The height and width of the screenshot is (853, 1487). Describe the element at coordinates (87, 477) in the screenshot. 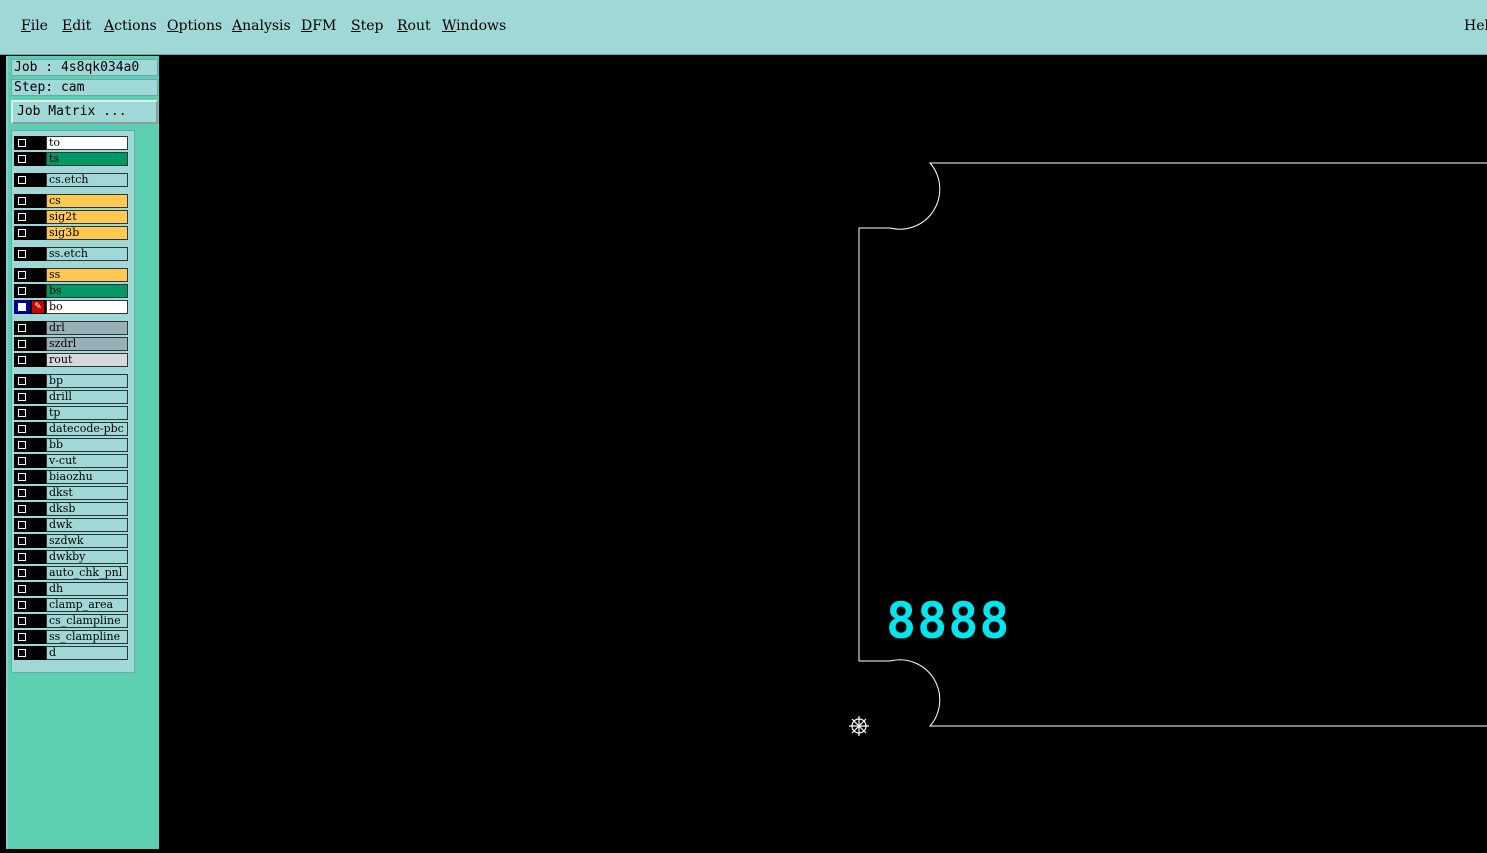

I see `layer-name: biaozhu` at that location.